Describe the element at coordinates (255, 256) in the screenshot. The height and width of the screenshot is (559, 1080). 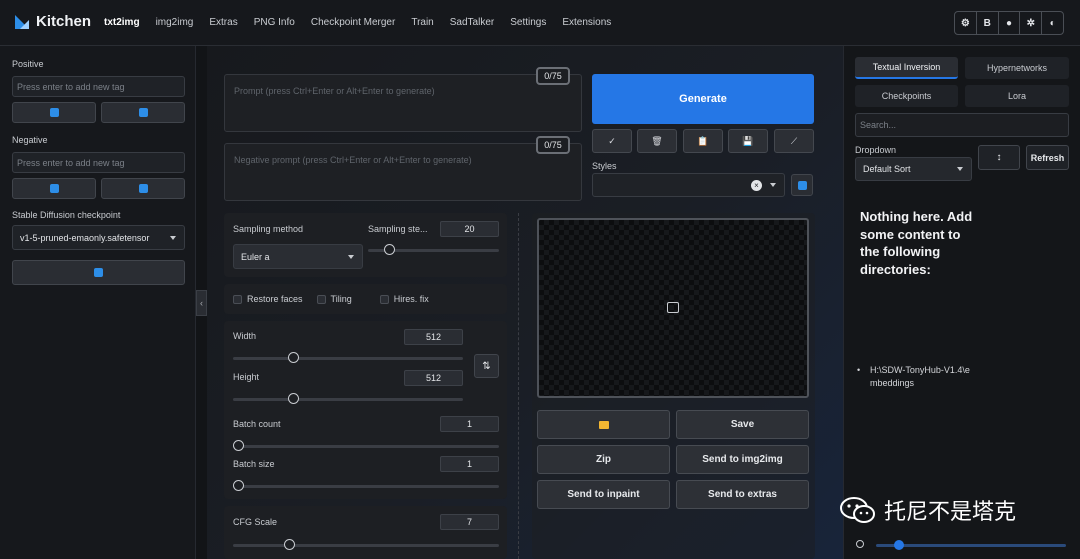
I see `sampling-method-value: Euler a` at that location.